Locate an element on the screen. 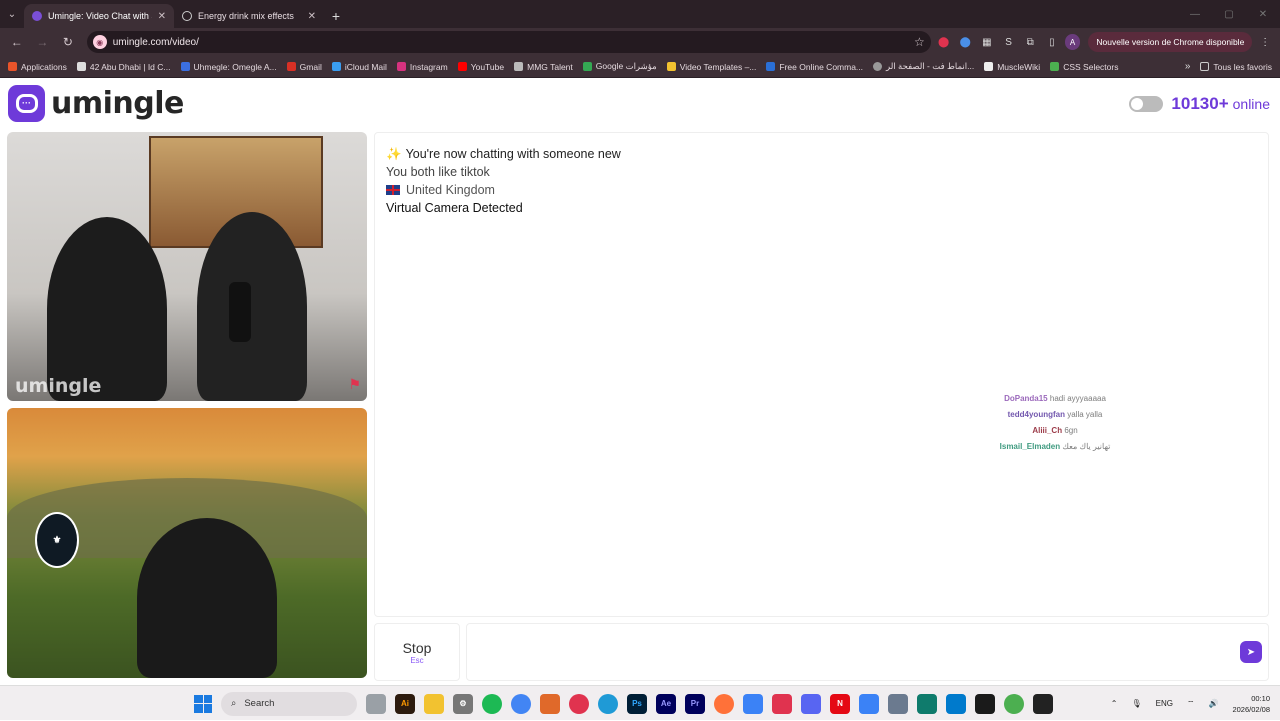 Image resolution: width=1280 pixels, height=721 pixels. after-effects-icon: Ae is located at coordinates (666, 703).